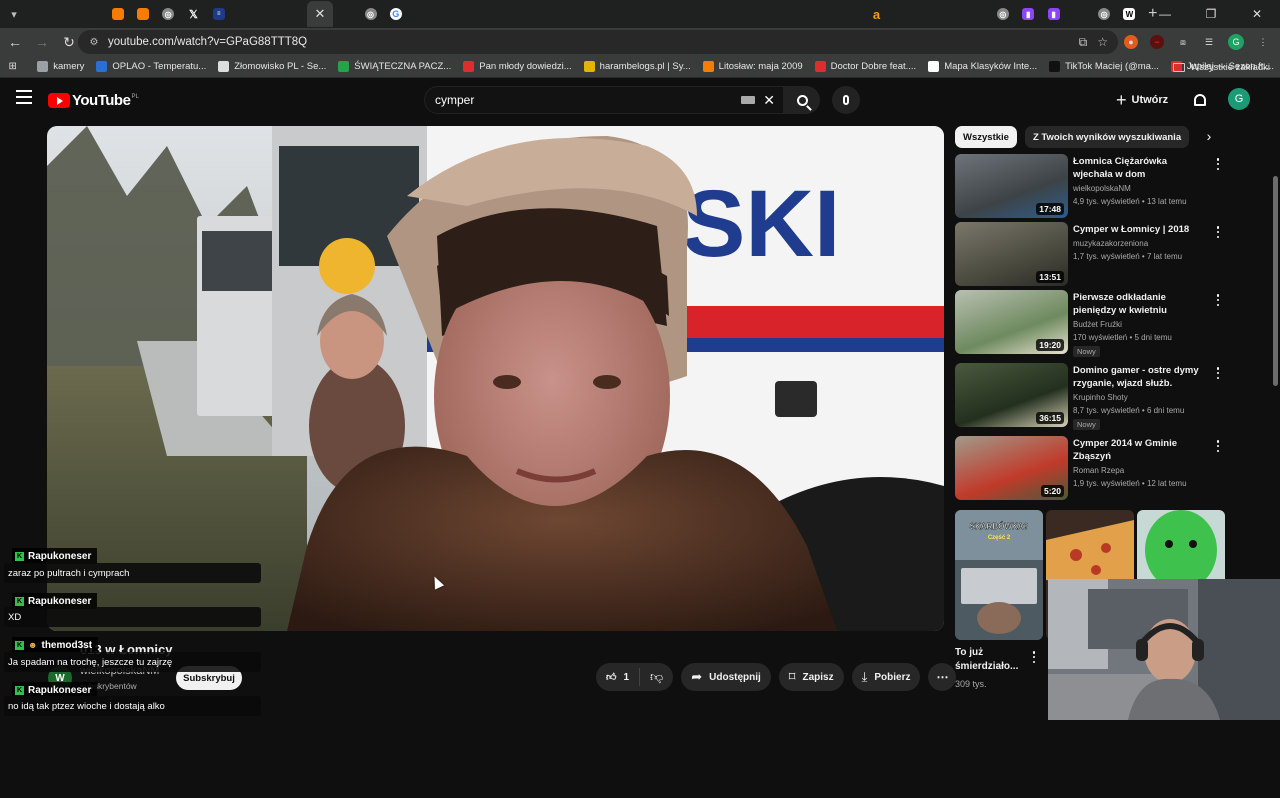  I want to click on bookmark-item: kamery, so click(60, 67).